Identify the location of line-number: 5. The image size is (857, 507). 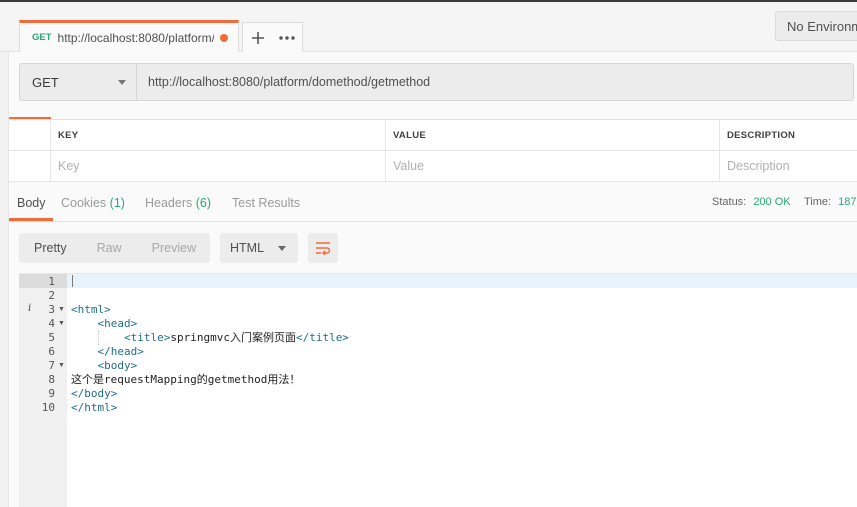
(51, 337).